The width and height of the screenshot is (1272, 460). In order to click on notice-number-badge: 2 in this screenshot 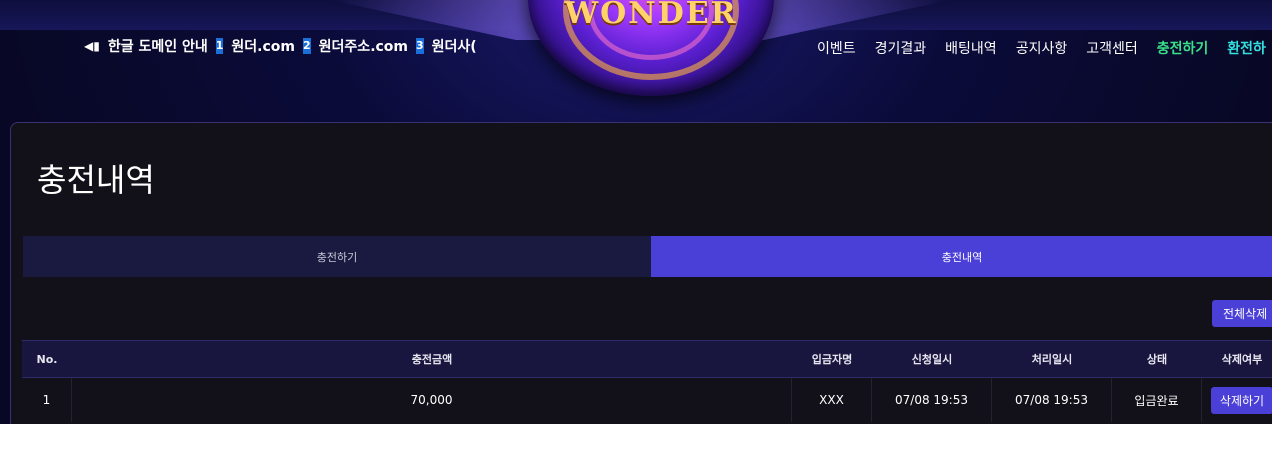, I will do `click(307, 46)`.